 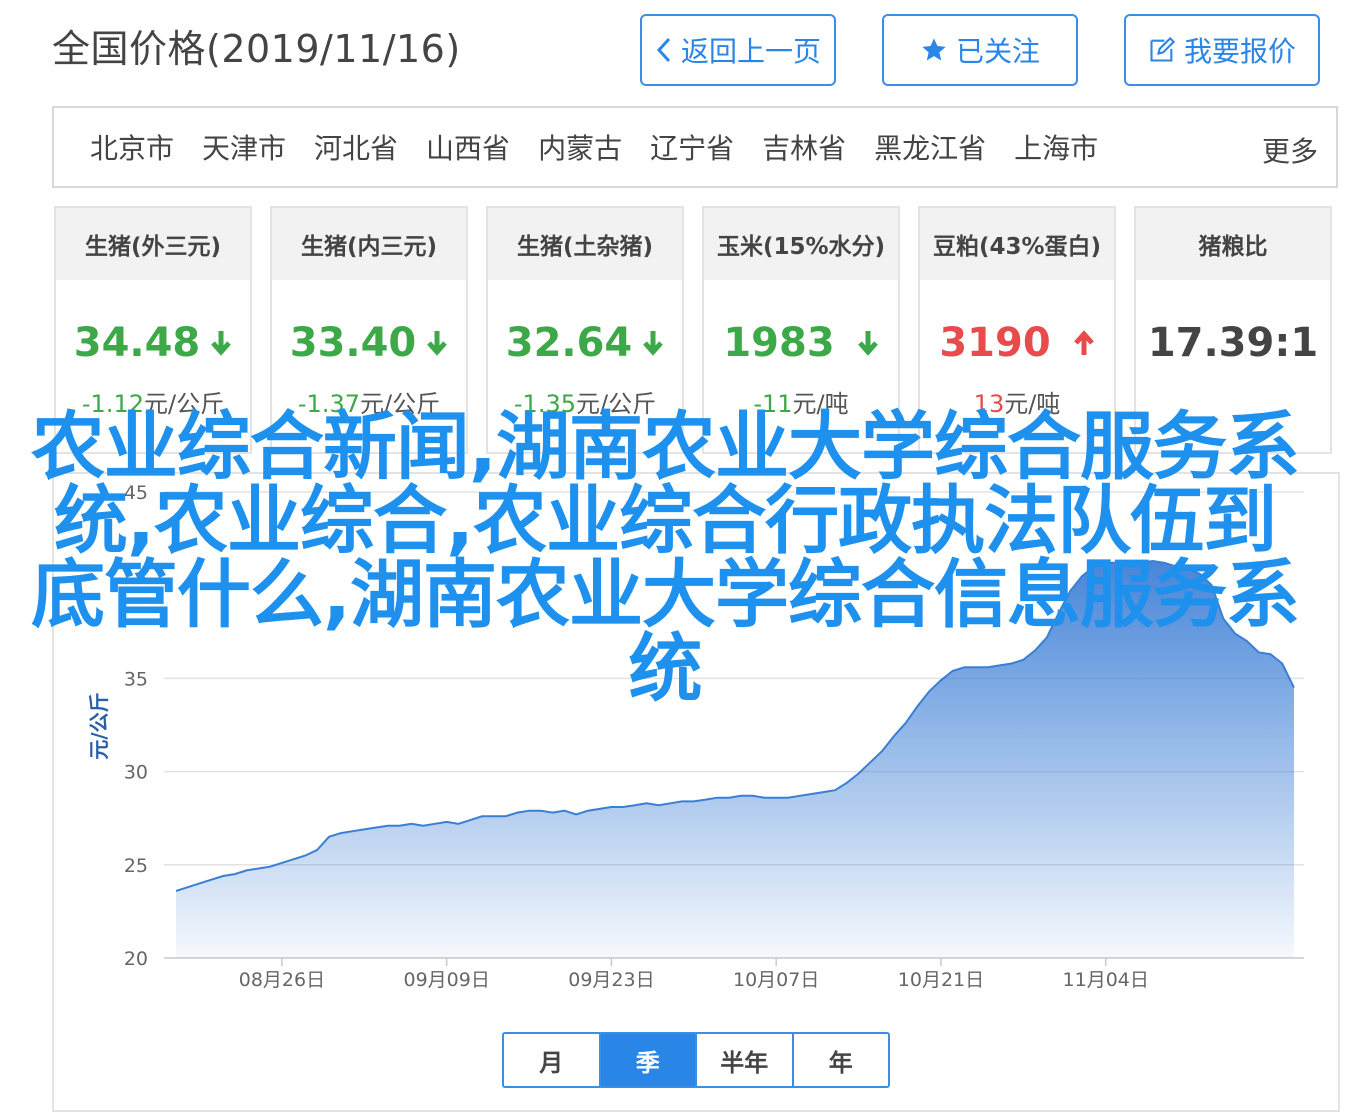 What do you see at coordinates (468, 147) in the screenshot?
I see `region-item: 山西省` at bounding box center [468, 147].